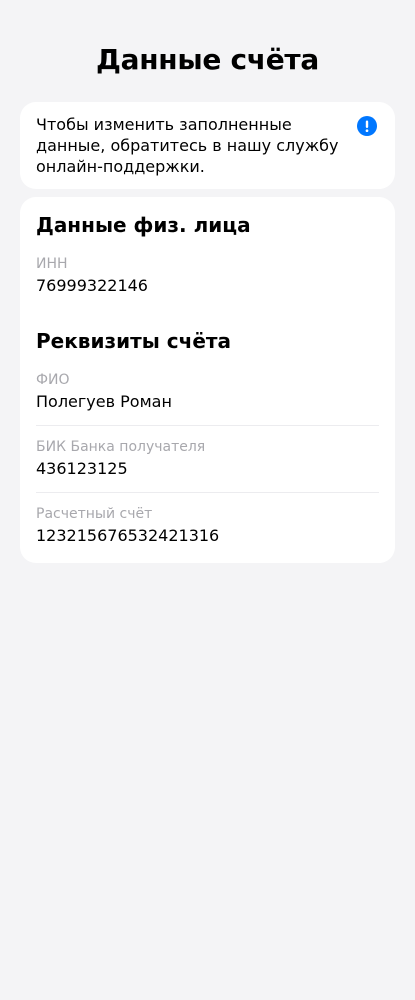  Describe the element at coordinates (53, 380) in the screenshot. I see `fio-label: ФИО` at that location.